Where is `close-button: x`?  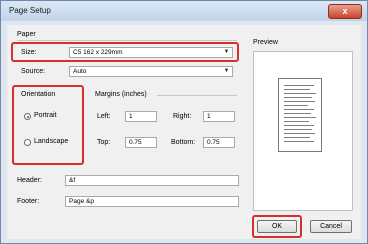 close-button: x is located at coordinates (345, 11).